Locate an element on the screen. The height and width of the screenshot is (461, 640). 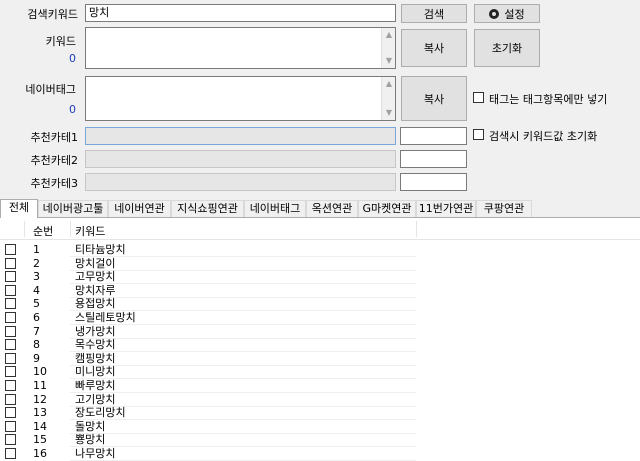
table-row: 4 망치자루 is located at coordinates (320, 291).